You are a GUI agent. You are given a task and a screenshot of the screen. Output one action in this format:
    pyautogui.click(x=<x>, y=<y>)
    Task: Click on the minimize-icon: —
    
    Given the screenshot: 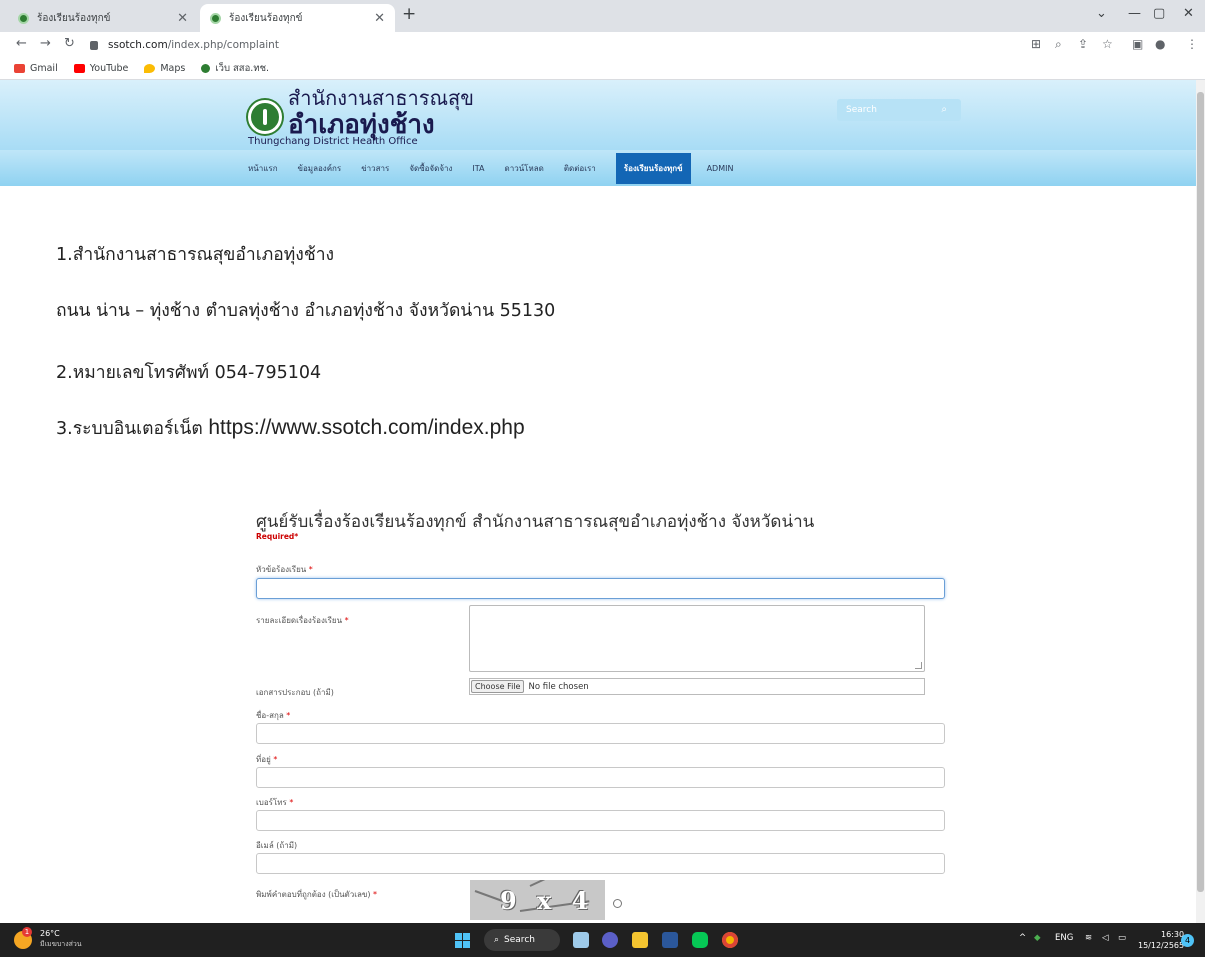 What is the action you would take?
    pyautogui.click(x=1134, y=13)
    